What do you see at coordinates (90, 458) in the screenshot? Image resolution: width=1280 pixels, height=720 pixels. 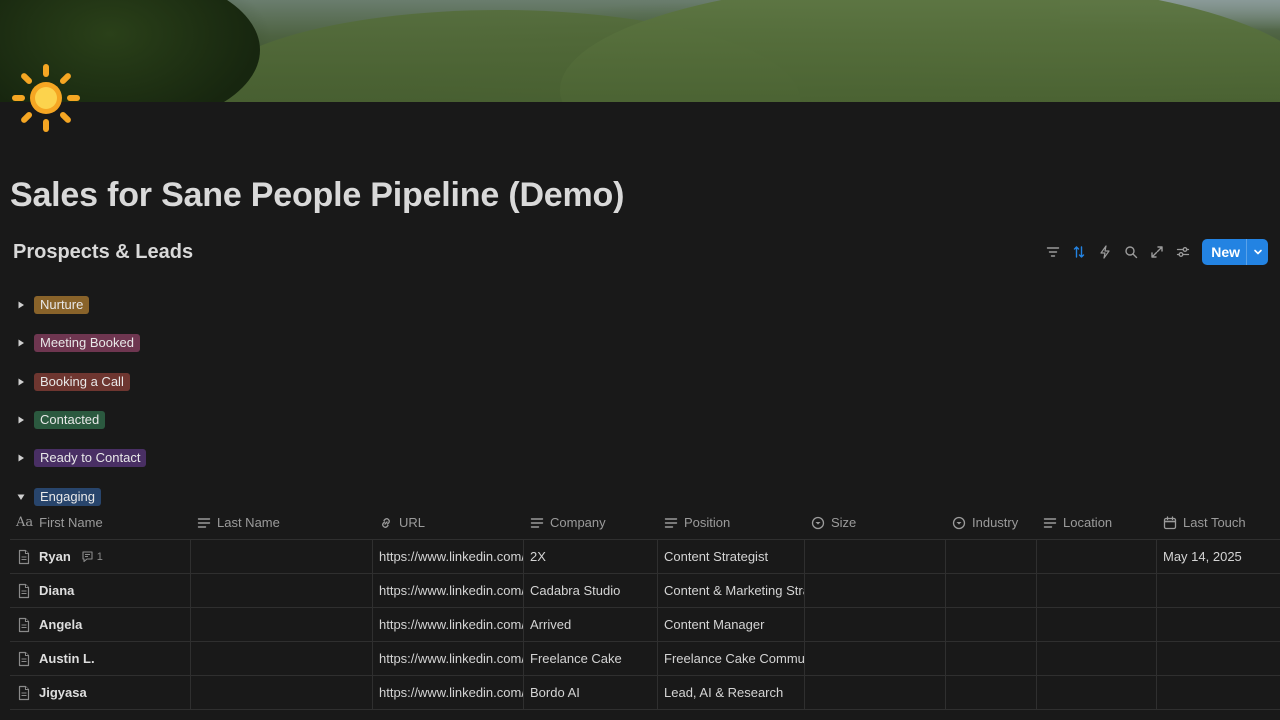 I see `group-tag: Ready to Contact` at bounding box center [90, 458].